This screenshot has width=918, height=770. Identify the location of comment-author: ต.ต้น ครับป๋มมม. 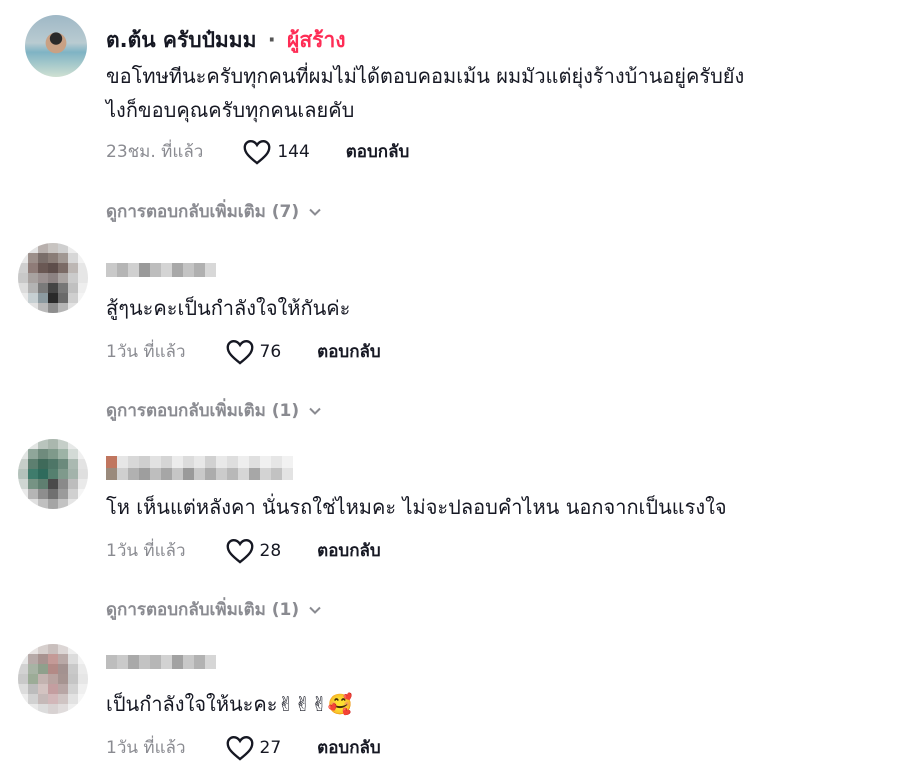
(181, 40).